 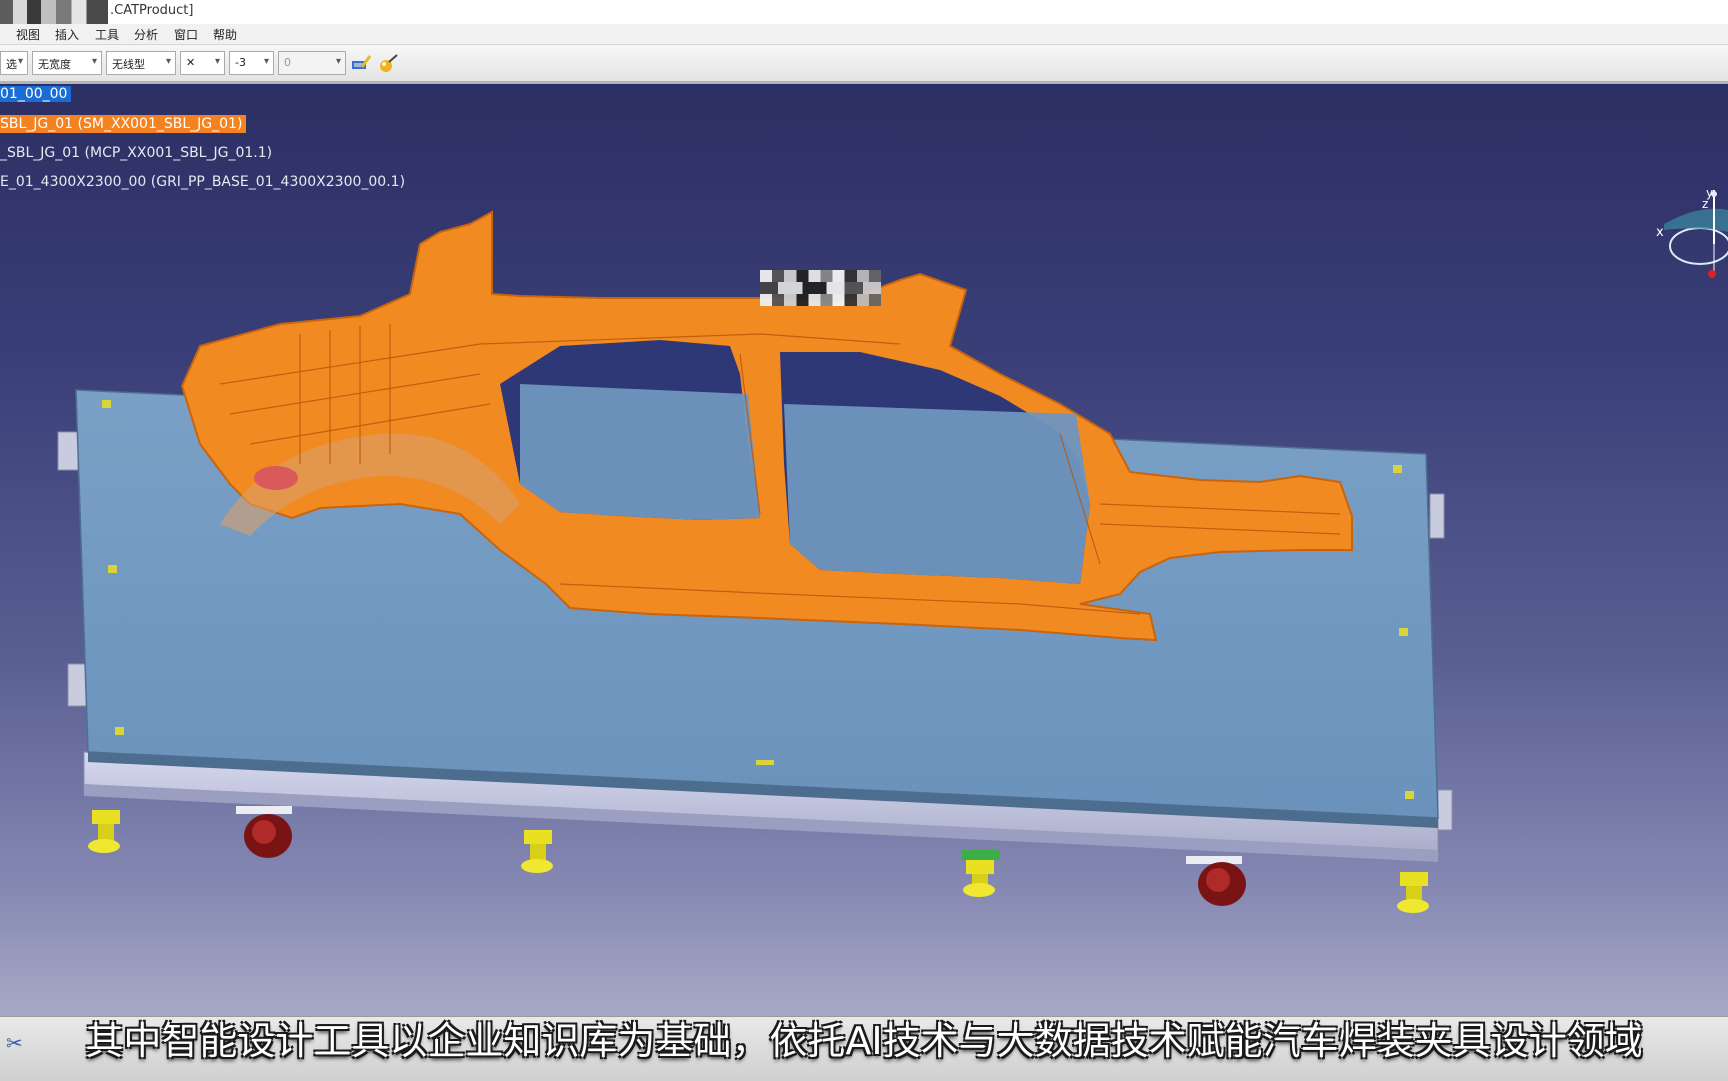 What do you see at coordinates (67, 34) in the screenshot?
I see `menu-item-insert: 插入` at bounding box center [67, 34].